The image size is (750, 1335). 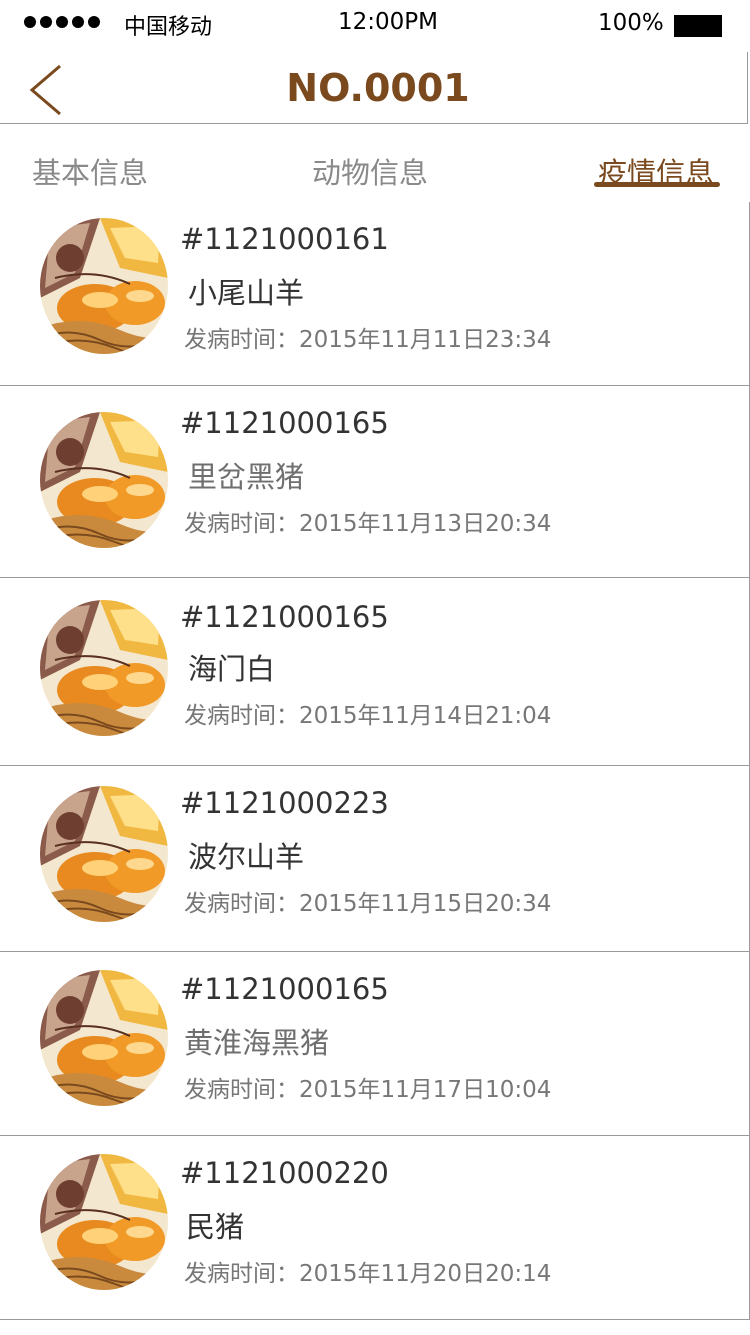 What do you see at coordinates (375, 672) in the screenshot?
I see `record-row: #1121000165 海门白发病时间：2015年11月14日21:04` at bounding box center [375, 672].